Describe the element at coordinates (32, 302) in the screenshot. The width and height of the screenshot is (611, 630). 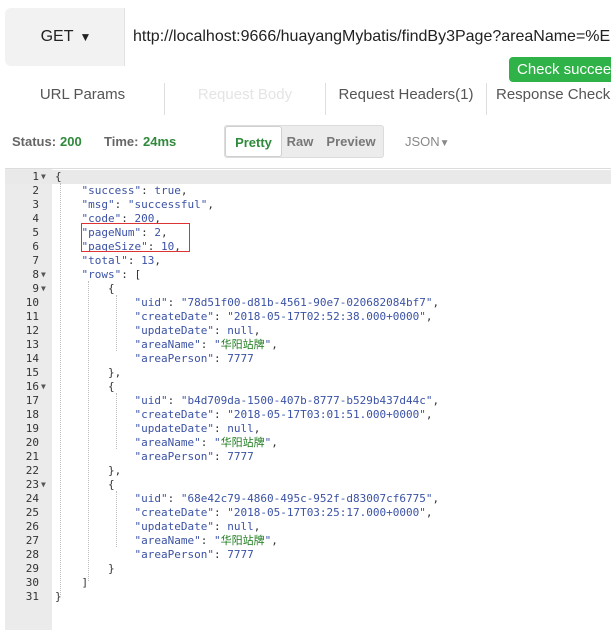
I see `line-number: 10` at that location.